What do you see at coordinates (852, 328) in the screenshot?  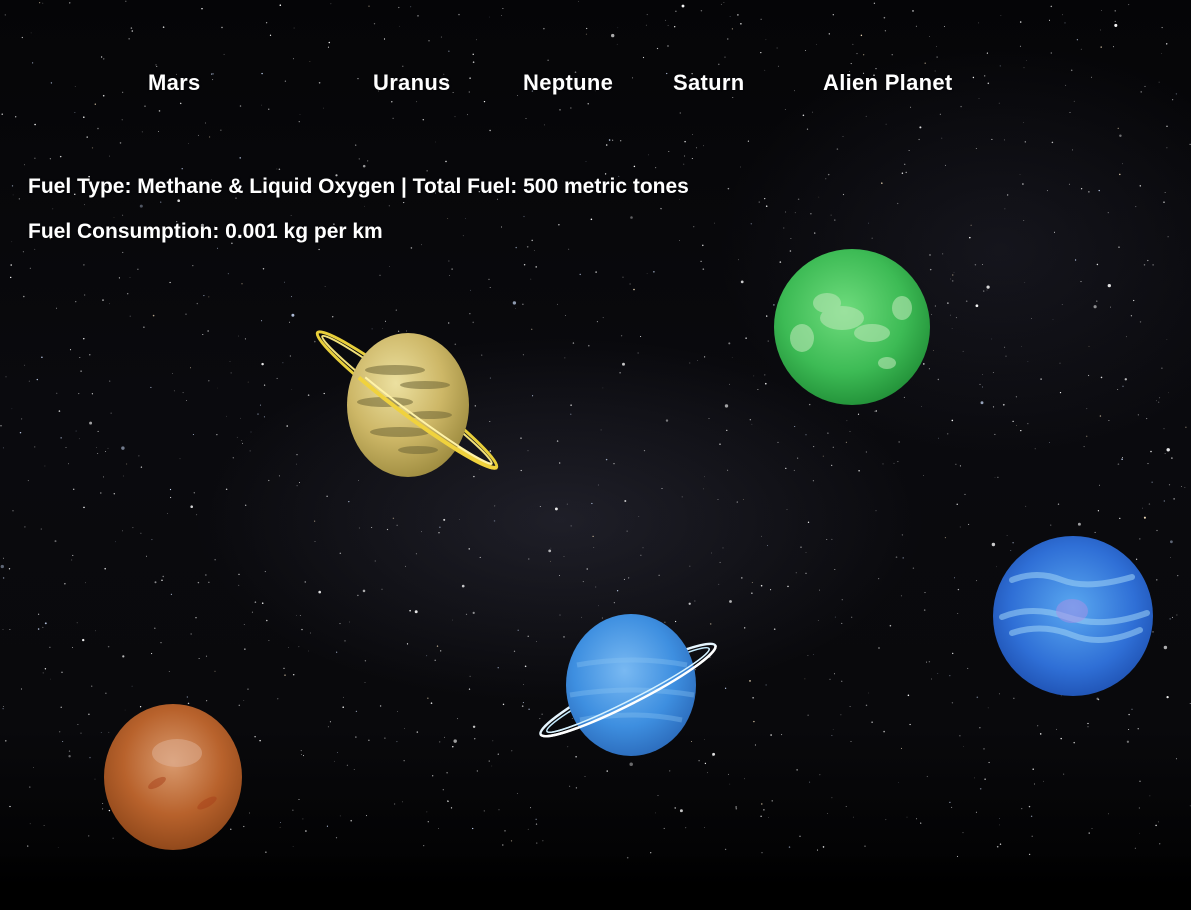 I see `alien-planet` at bounding box center [852, 328].